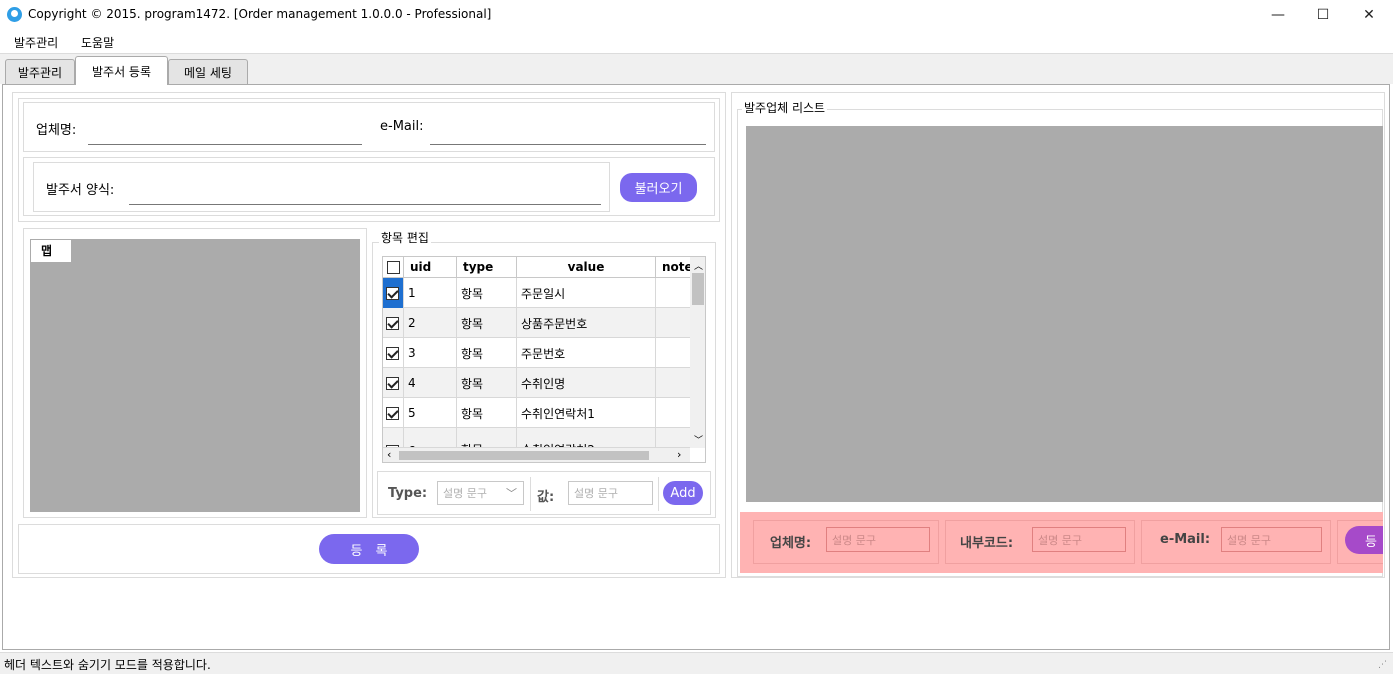 This screenshot has height=674, width=1393. I want to click on scroll-up-icon: ︿, so click(698, 265).